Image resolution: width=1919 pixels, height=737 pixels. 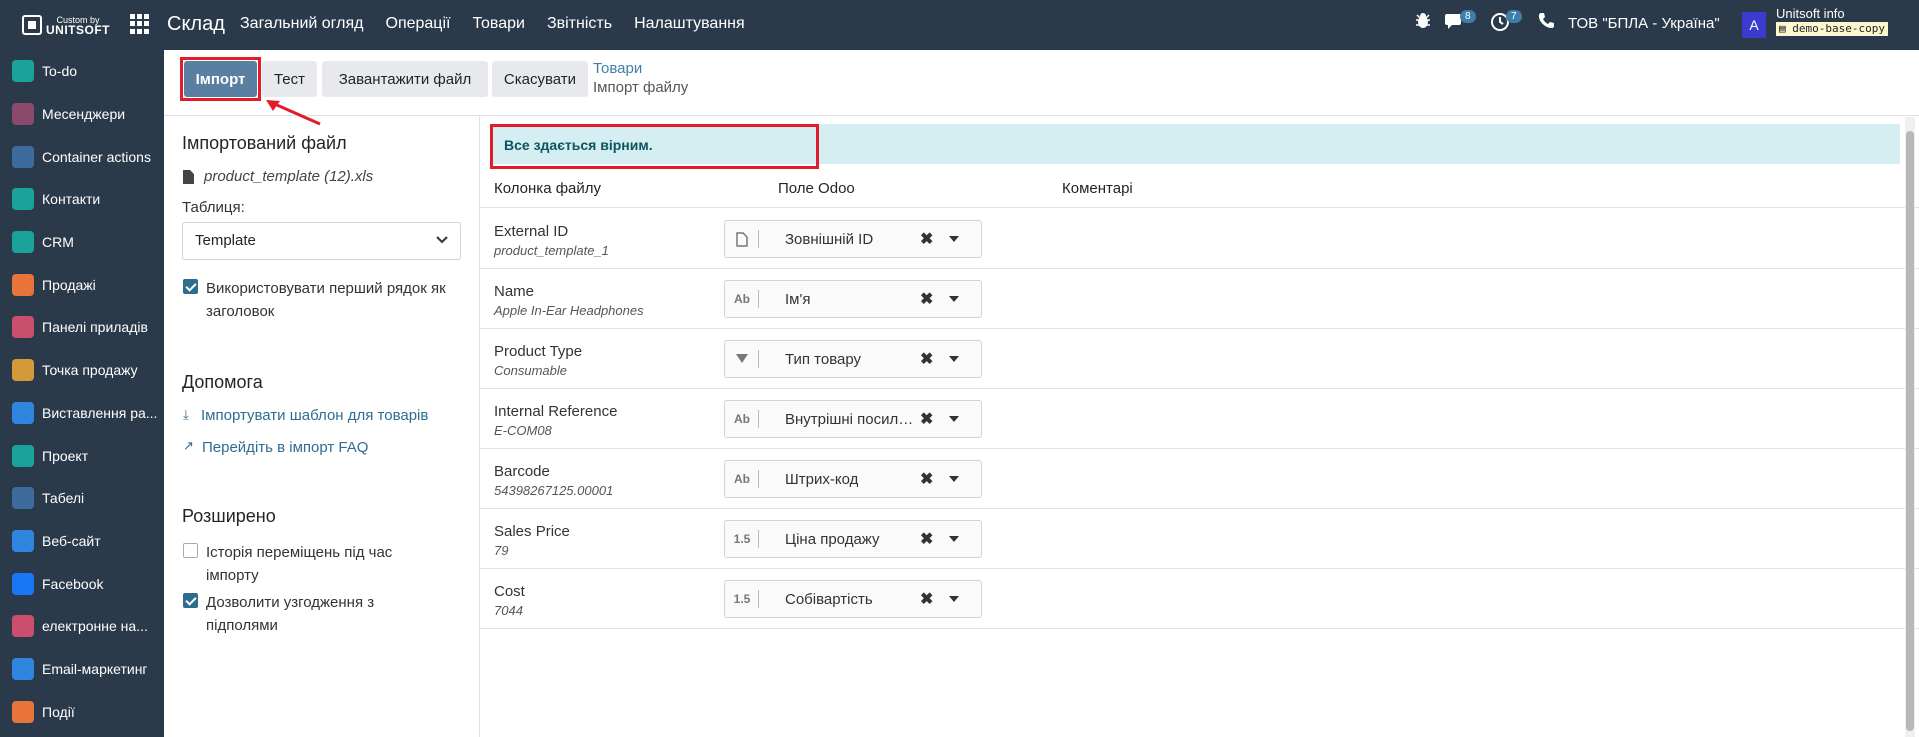 What do you see at coordinates (1506, 24) in the screenshot?
I see `activities-button: 7` at bounding box center [1506, 24].